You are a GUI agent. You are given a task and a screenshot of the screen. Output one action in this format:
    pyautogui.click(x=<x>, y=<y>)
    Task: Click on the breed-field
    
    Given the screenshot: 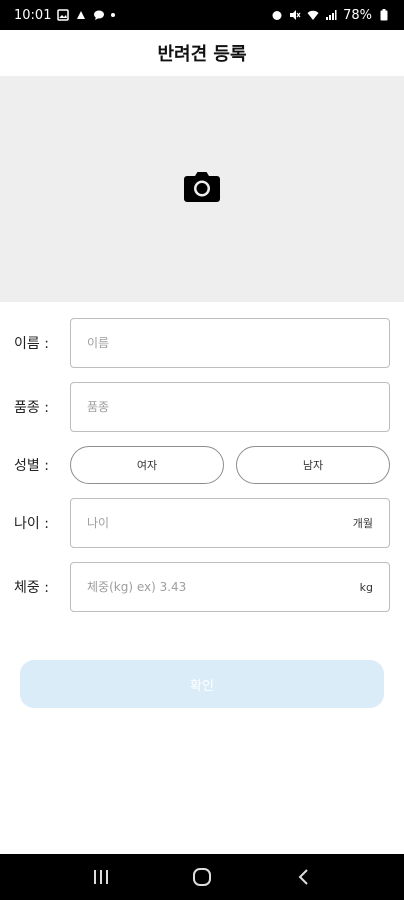 What is the action you would take?
    pyautogui.click(x=230, y=407)
    